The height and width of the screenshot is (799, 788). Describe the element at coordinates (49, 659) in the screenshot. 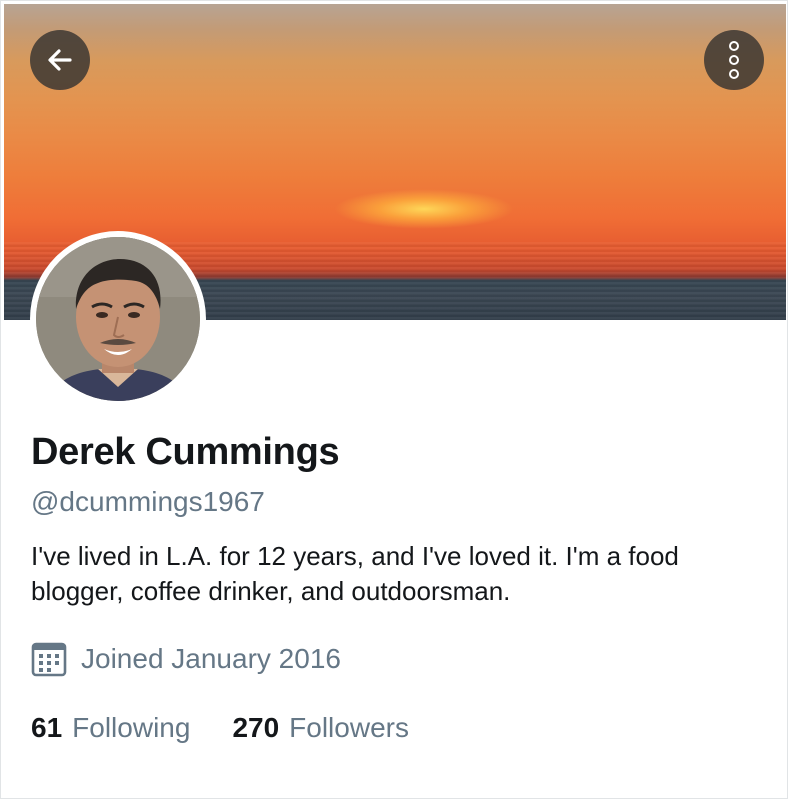

I see `calendar-icon` at that location.